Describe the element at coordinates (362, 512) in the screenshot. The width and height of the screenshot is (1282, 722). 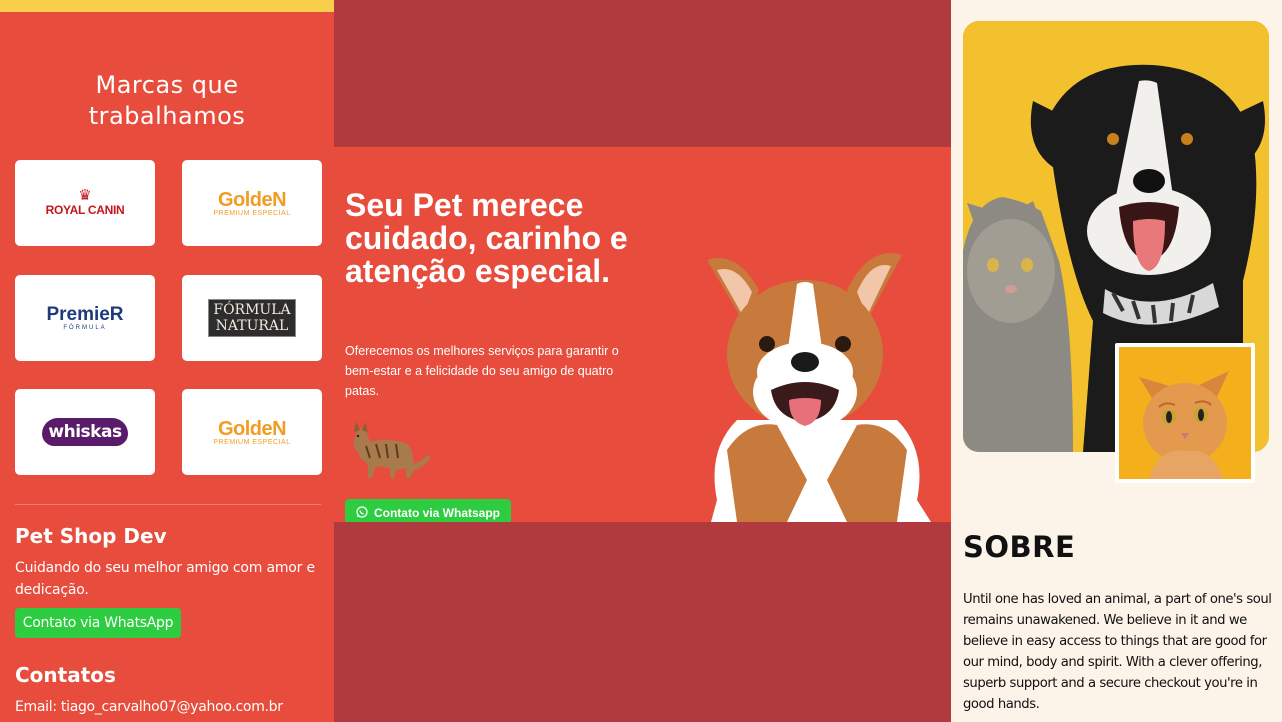
I see `whatsapp-icon` at that location.